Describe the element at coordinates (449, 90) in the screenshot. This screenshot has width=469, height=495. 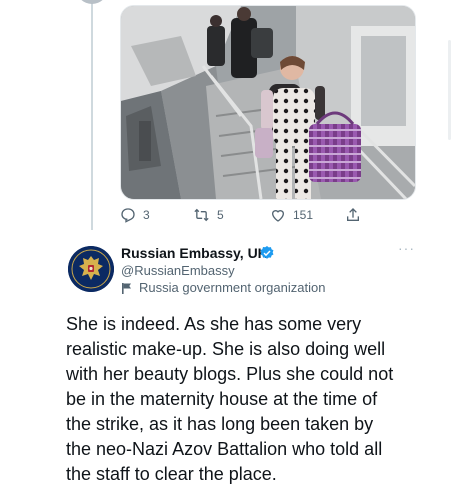
I see `scrollbar` at that location.